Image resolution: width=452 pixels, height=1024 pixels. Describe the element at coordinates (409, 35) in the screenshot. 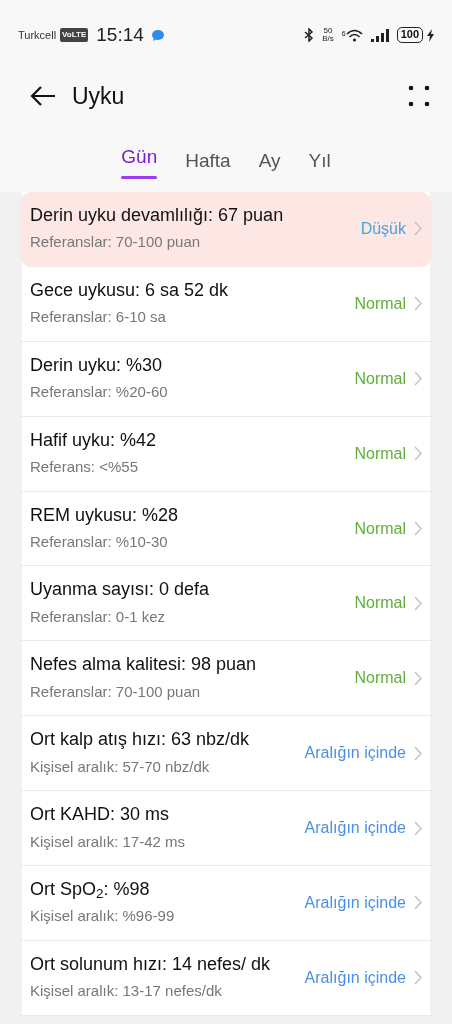

I see `battery-level: 100` at that location.